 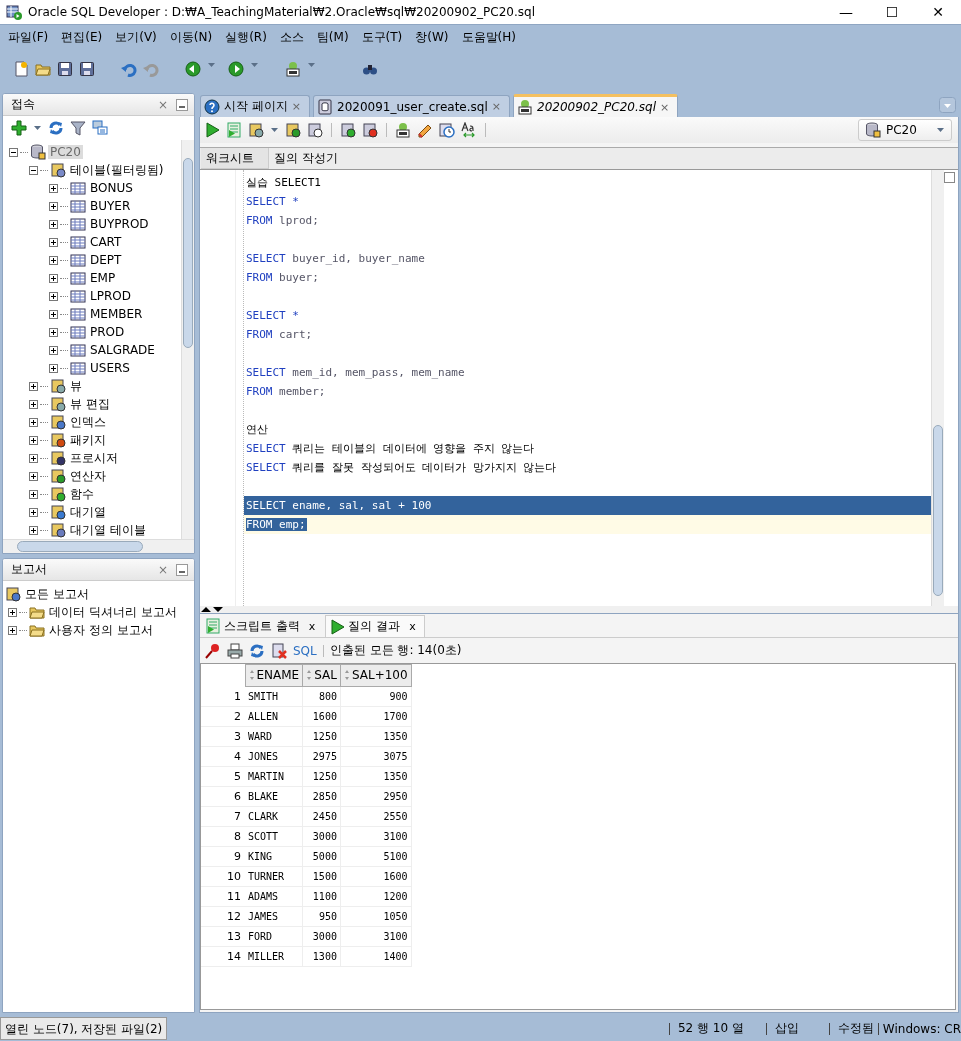 I want to click on back-icon, so click(x=193, y=69).